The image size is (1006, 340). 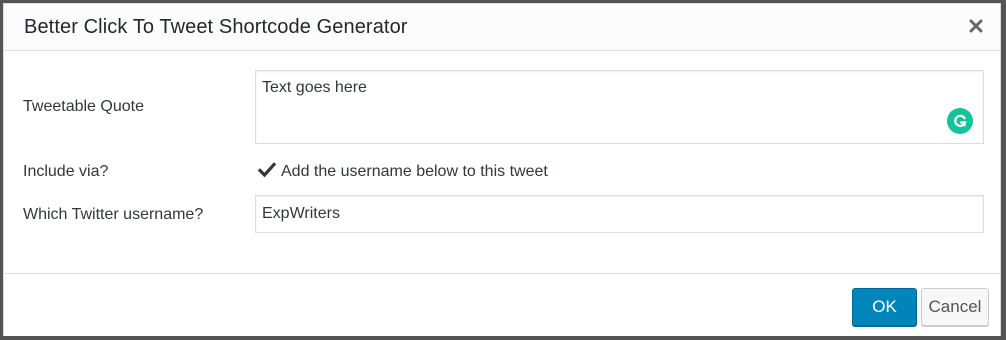 I want to click on include-via-checkbox-label: Add the username below to this tweet, so click(x=414, y=172).